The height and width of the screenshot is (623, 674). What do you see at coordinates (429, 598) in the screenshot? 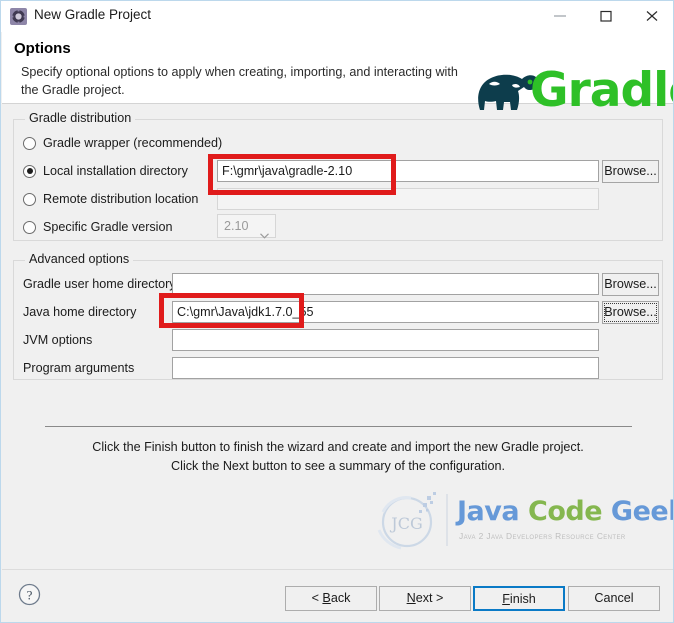
I see `next-button-suffix: ext >` at bounding box center [429, 598].